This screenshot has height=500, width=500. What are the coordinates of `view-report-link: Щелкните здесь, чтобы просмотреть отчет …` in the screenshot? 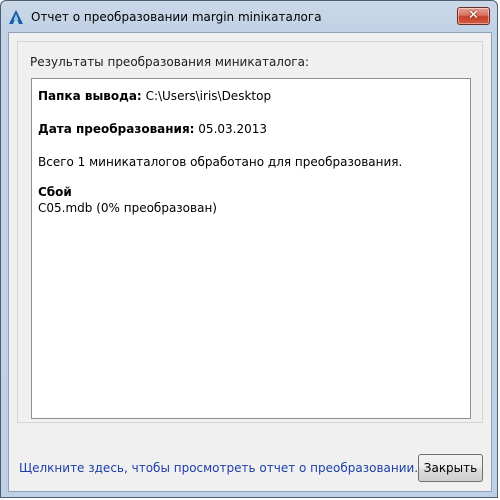 It's located at (218, 468).